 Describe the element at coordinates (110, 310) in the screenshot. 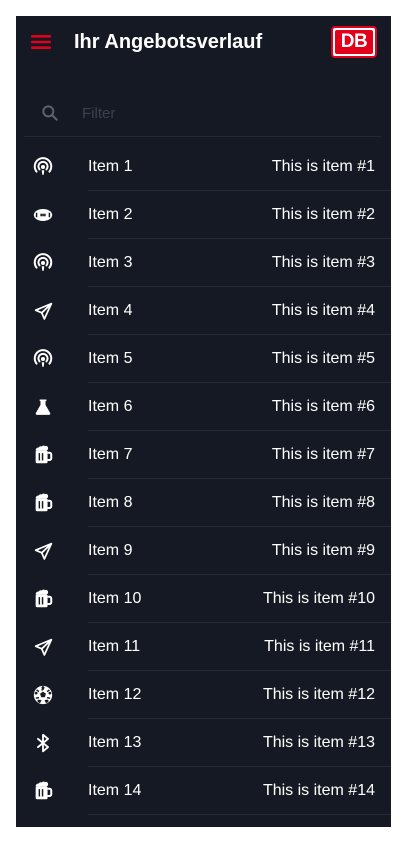

I see `item-label: Item 4` at that location.